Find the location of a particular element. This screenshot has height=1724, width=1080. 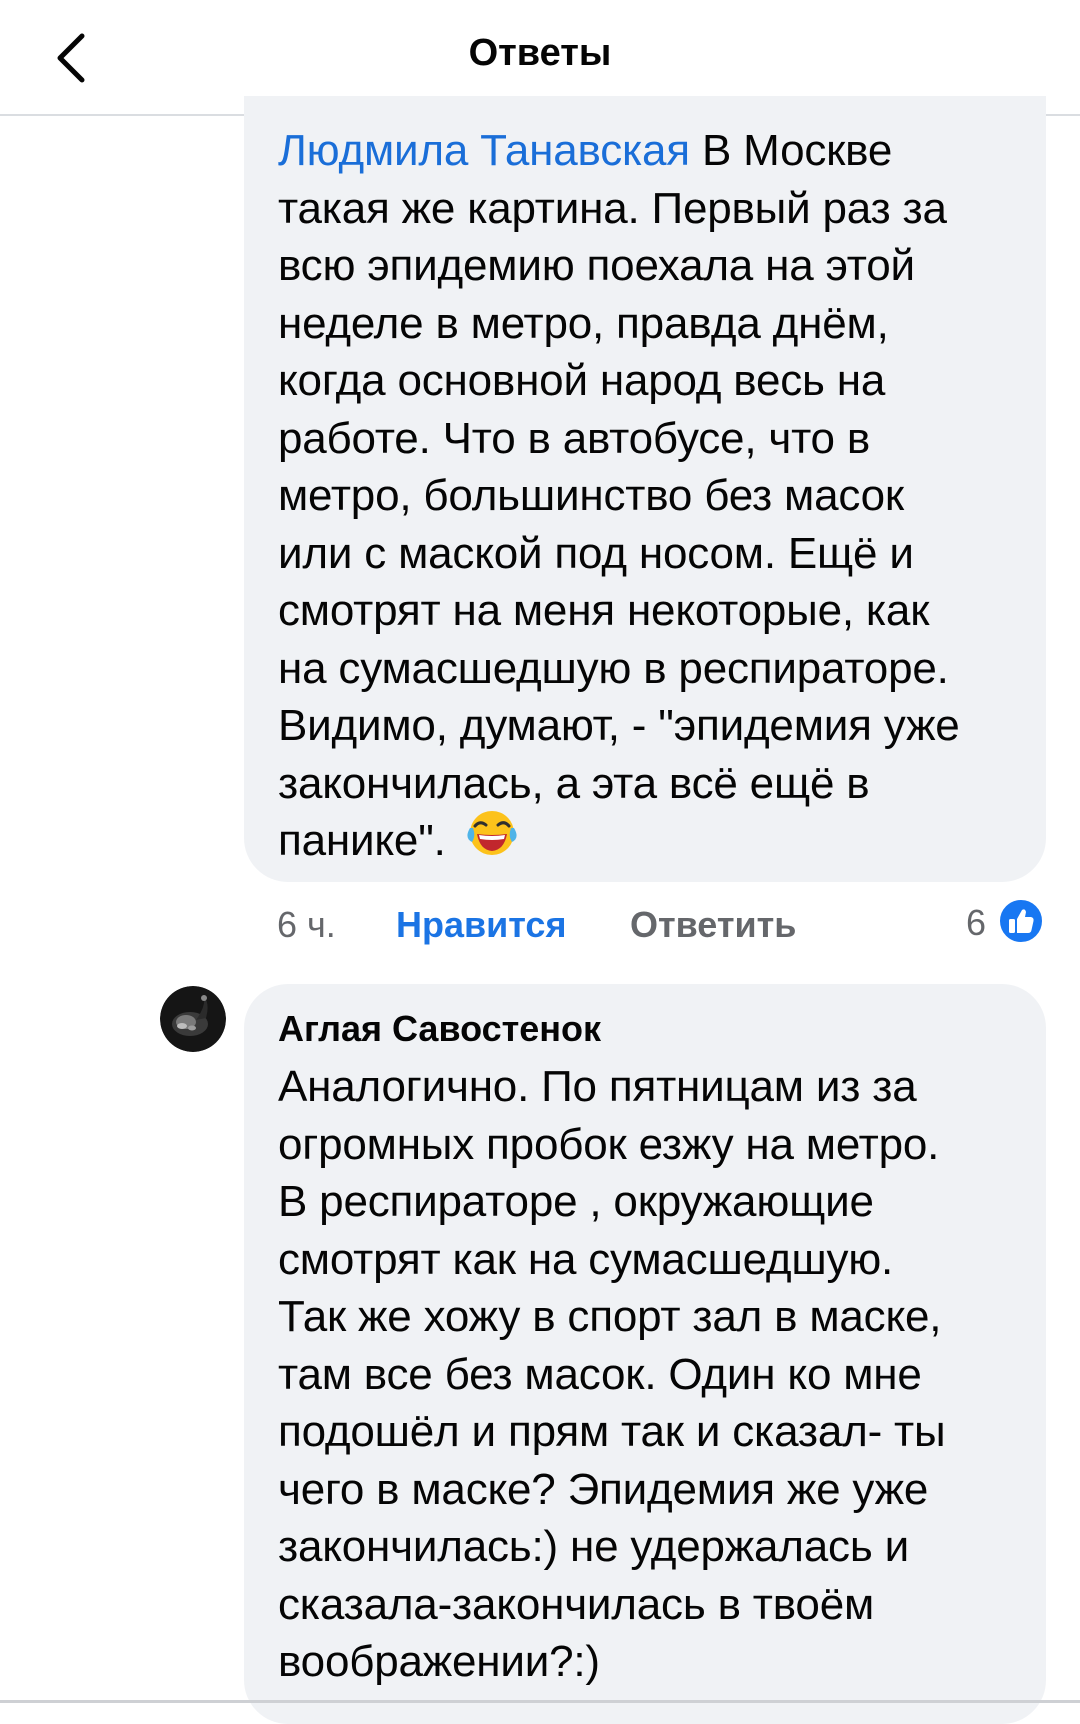

author-name-link: Людмила Танавская is located at coordinates (484, 150).